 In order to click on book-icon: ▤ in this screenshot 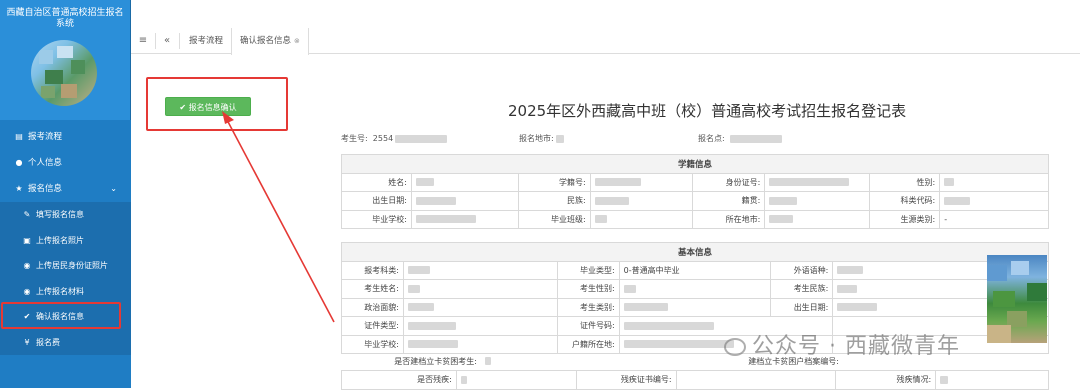, I will do `click(19, 136)`.